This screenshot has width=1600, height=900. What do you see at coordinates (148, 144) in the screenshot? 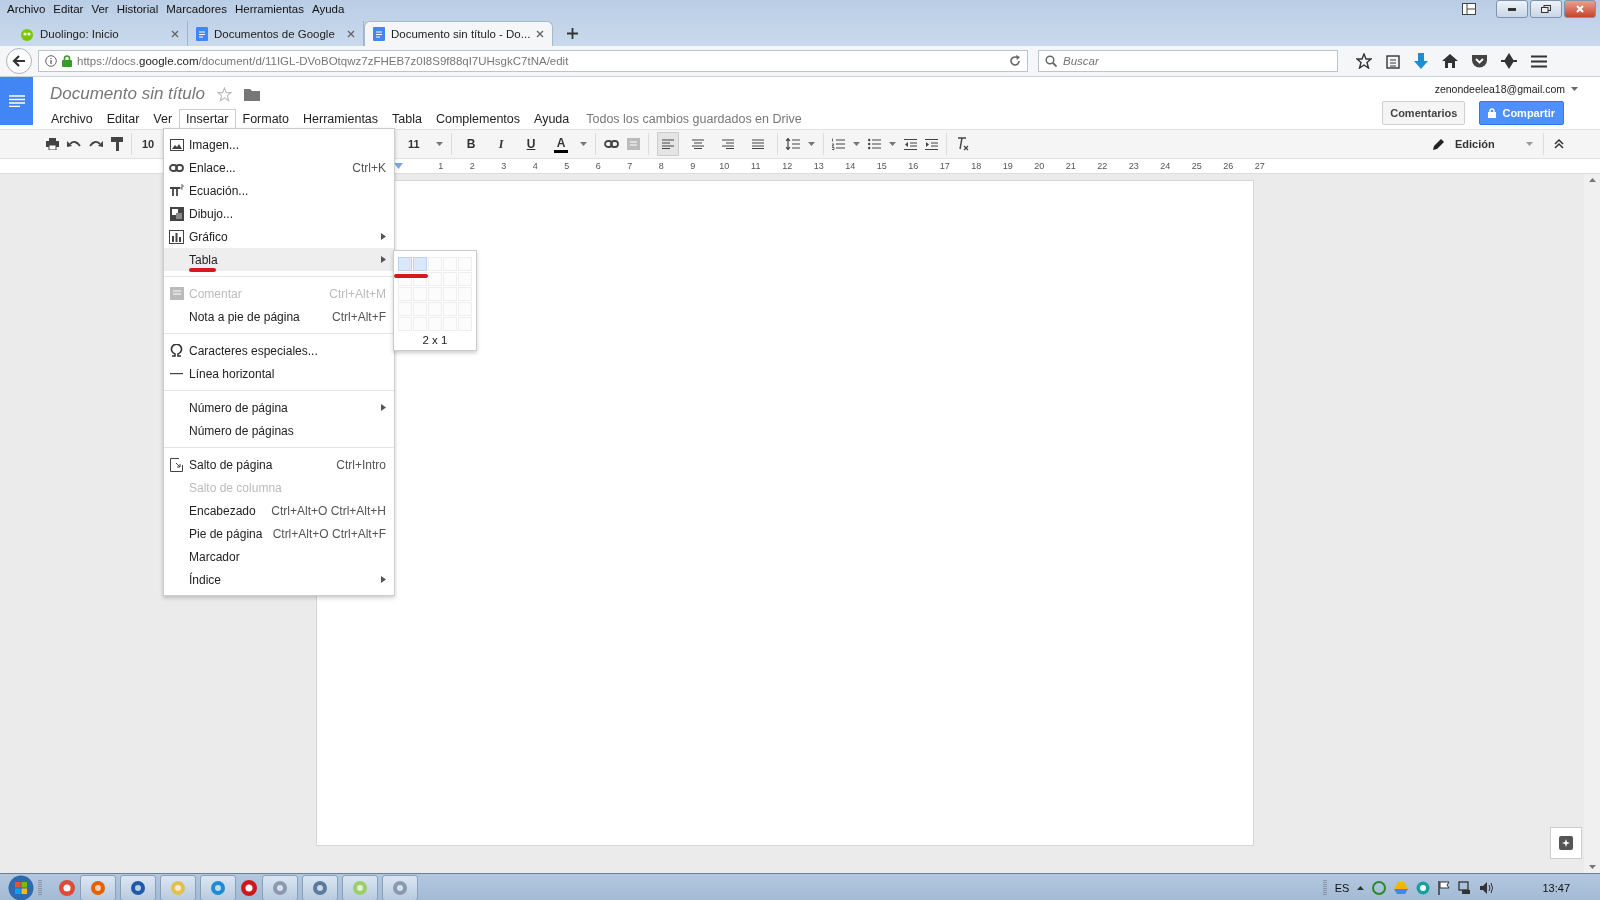
I see `zoom-dropdown: 10` at bounding box center [148, 144].